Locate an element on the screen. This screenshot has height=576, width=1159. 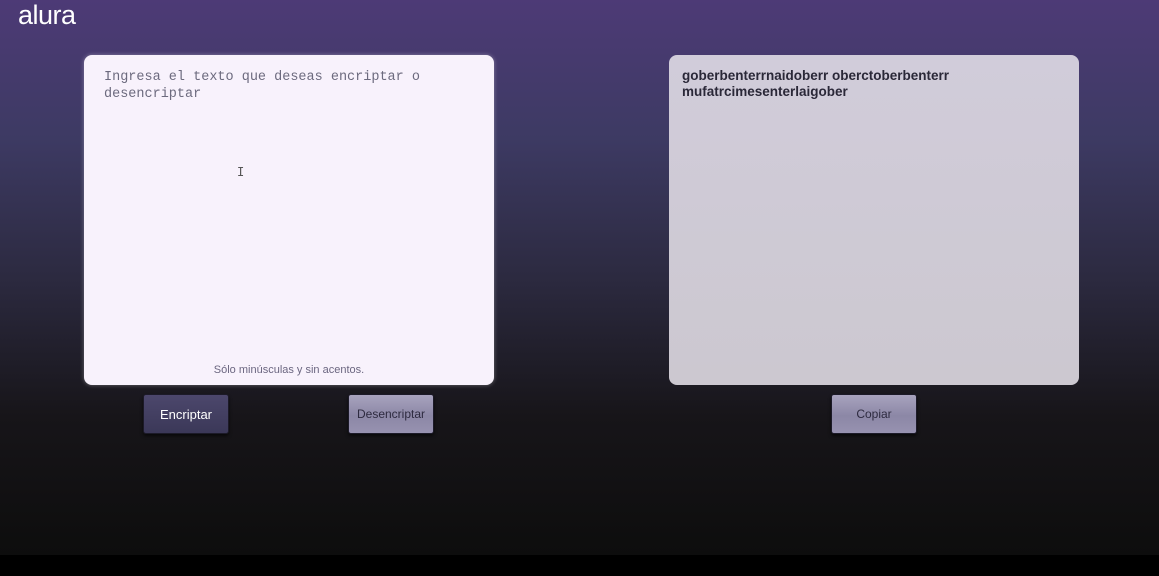
bottom-bar is located at coordinates (579, 565).